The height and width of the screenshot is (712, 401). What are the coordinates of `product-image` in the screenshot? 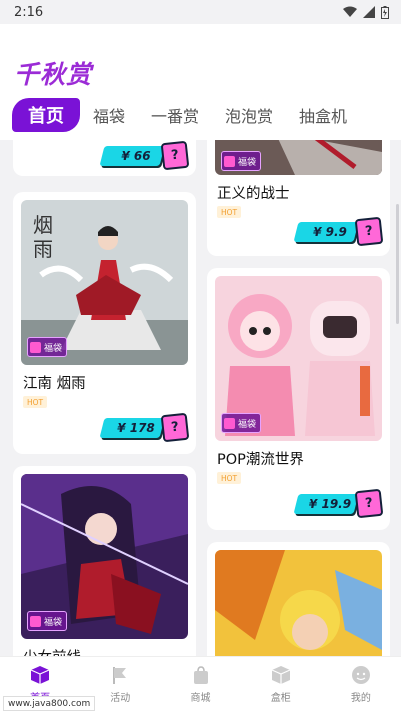 It's located at (298, 603).